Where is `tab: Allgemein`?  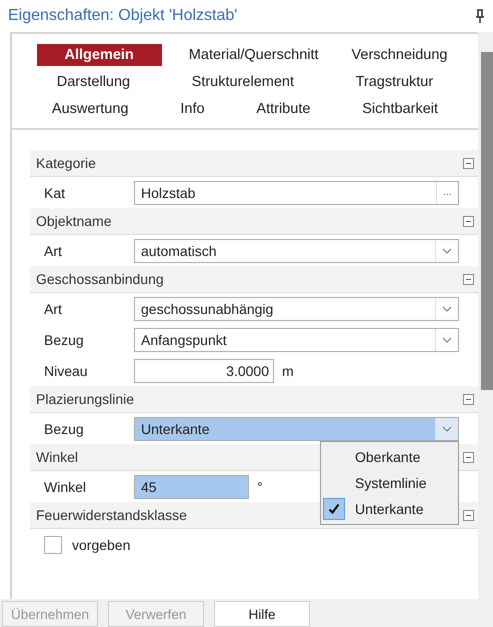
tab: Allgemein is located at coordinates (99, 55).